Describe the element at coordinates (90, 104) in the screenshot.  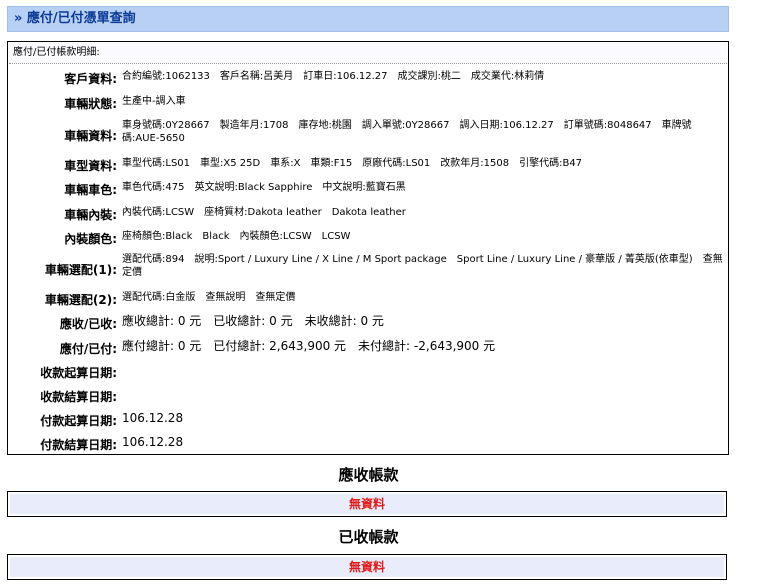
I see `row-label: 車輛狀態:` at that location.